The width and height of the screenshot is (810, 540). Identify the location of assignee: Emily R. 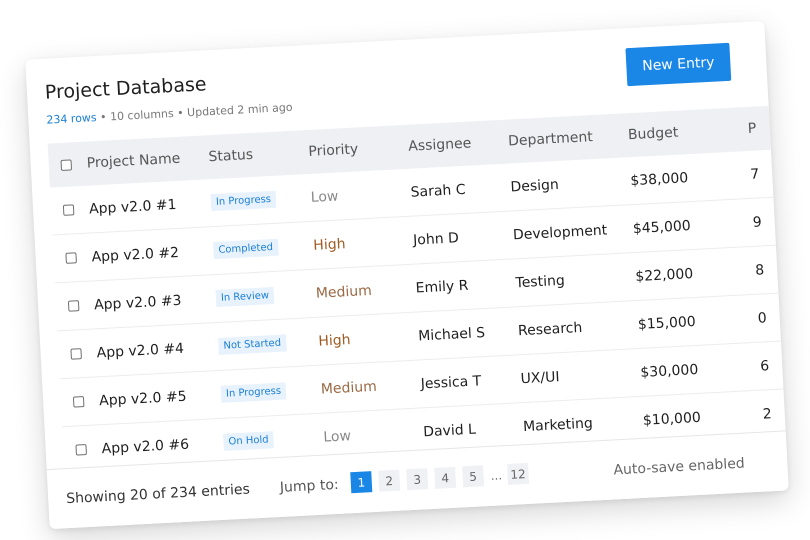
(442, 287).